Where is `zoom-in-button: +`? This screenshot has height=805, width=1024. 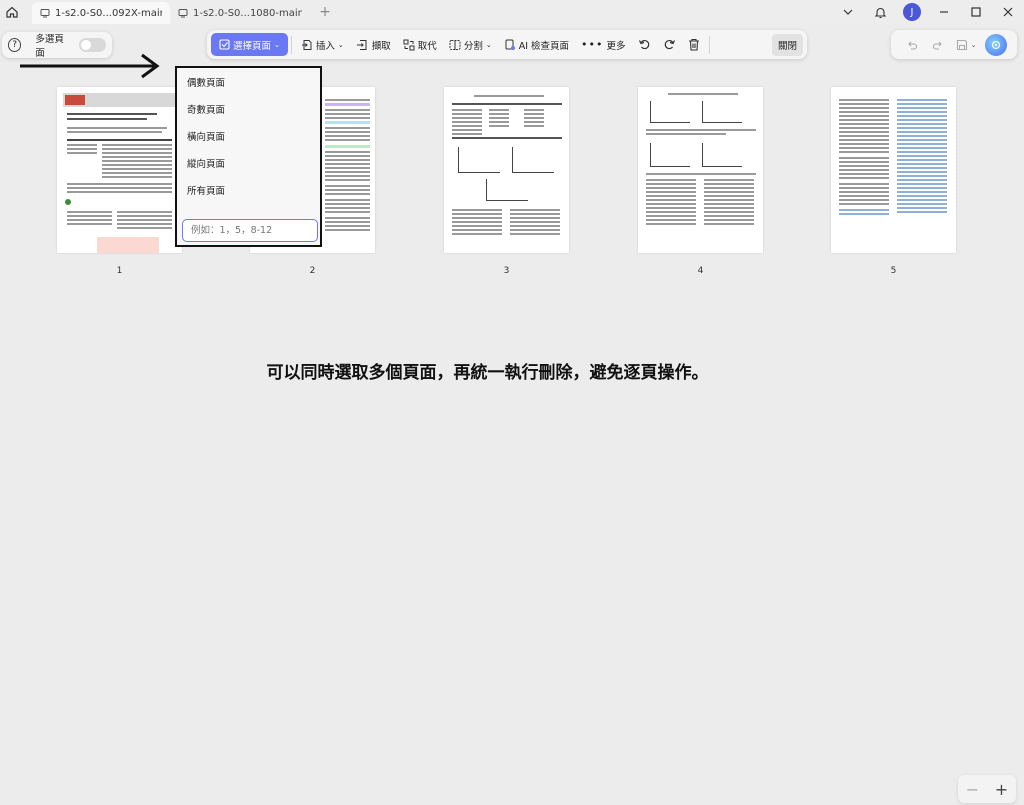
zoom-in-button: + is located at coordinates (1001, 789).